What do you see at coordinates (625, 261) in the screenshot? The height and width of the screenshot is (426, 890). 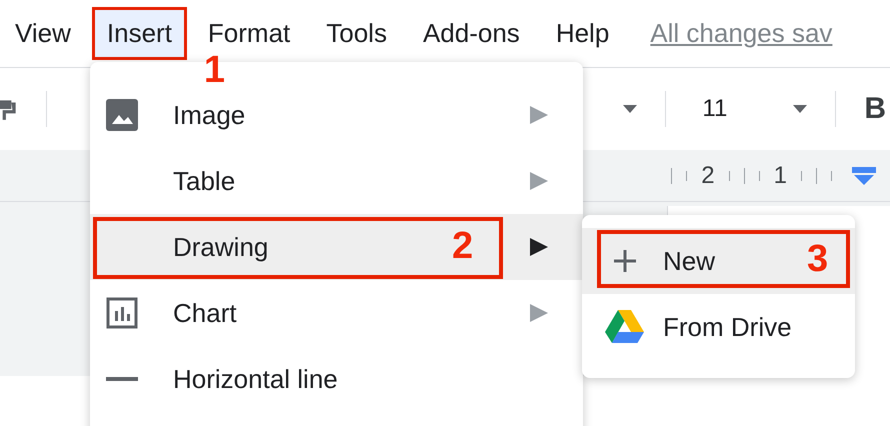 I see `plus-icon` at bounding box center [625, 261].